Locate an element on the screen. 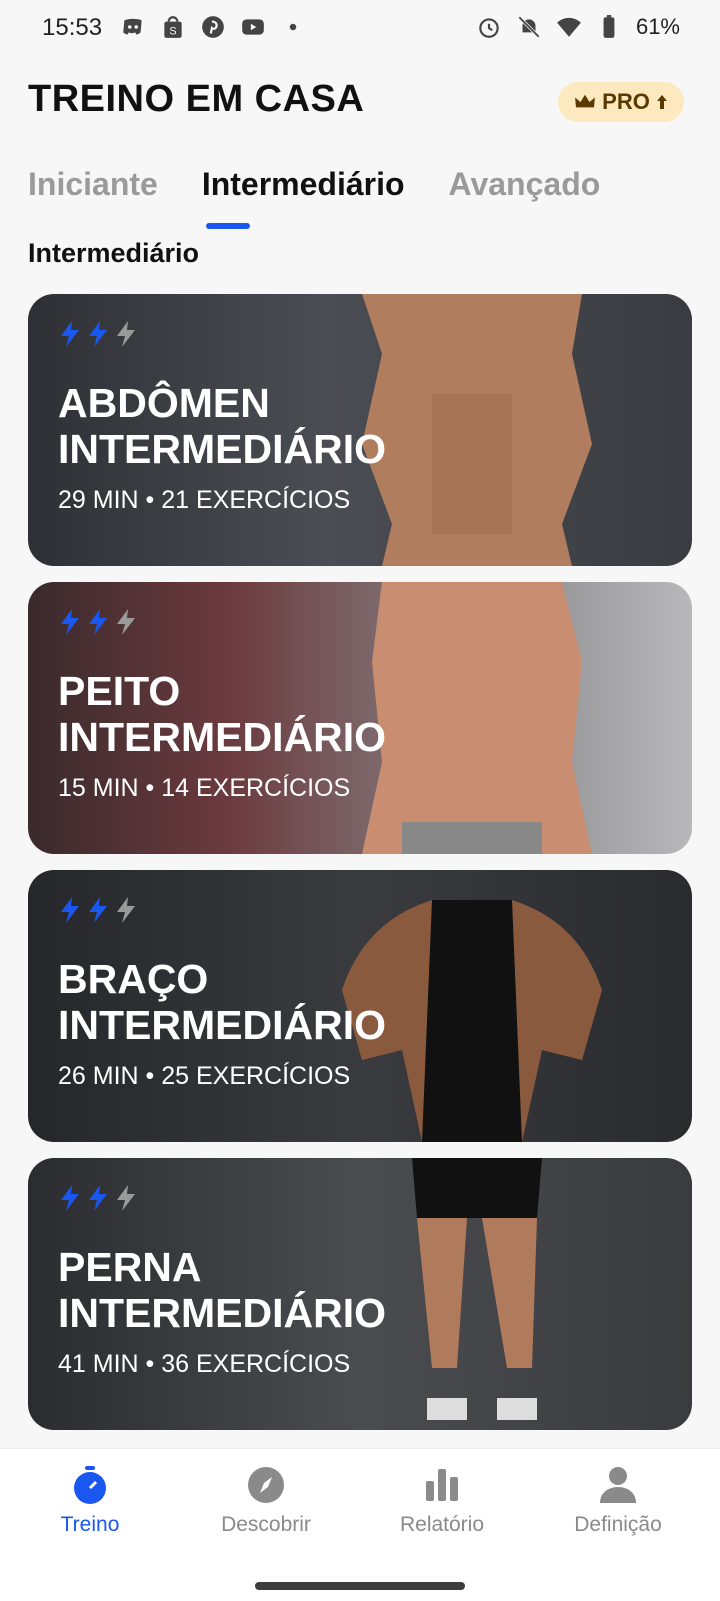 This screenshot has height=1601, width=720. battery-icon is located at coordinates (609, 26).